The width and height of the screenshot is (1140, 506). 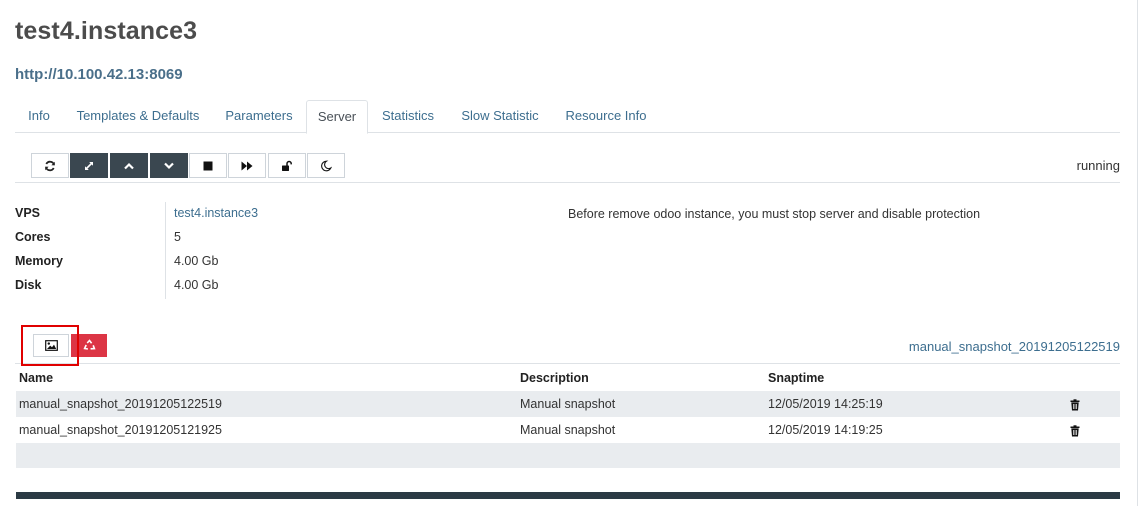 What do you see at coordinates (796, 378) in the screenshot?
I see `column-header-snaptime: Snaptime` at bounding box center [796, 378].